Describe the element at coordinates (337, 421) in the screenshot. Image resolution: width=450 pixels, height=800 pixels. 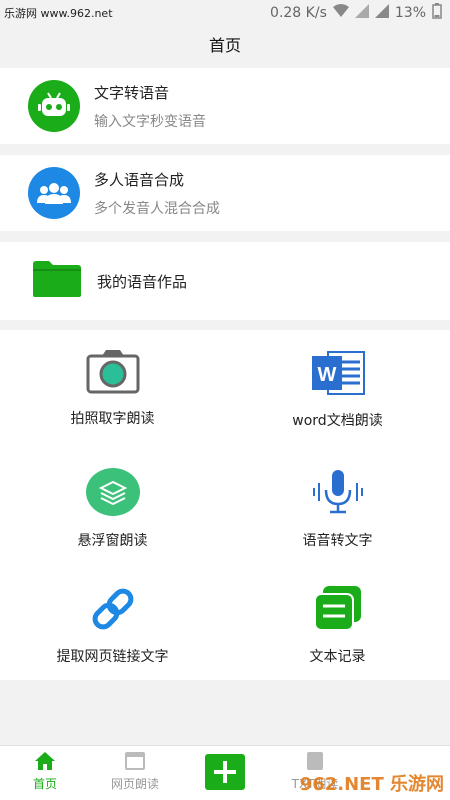
I see `grid-label: word文档朗读` at that location.